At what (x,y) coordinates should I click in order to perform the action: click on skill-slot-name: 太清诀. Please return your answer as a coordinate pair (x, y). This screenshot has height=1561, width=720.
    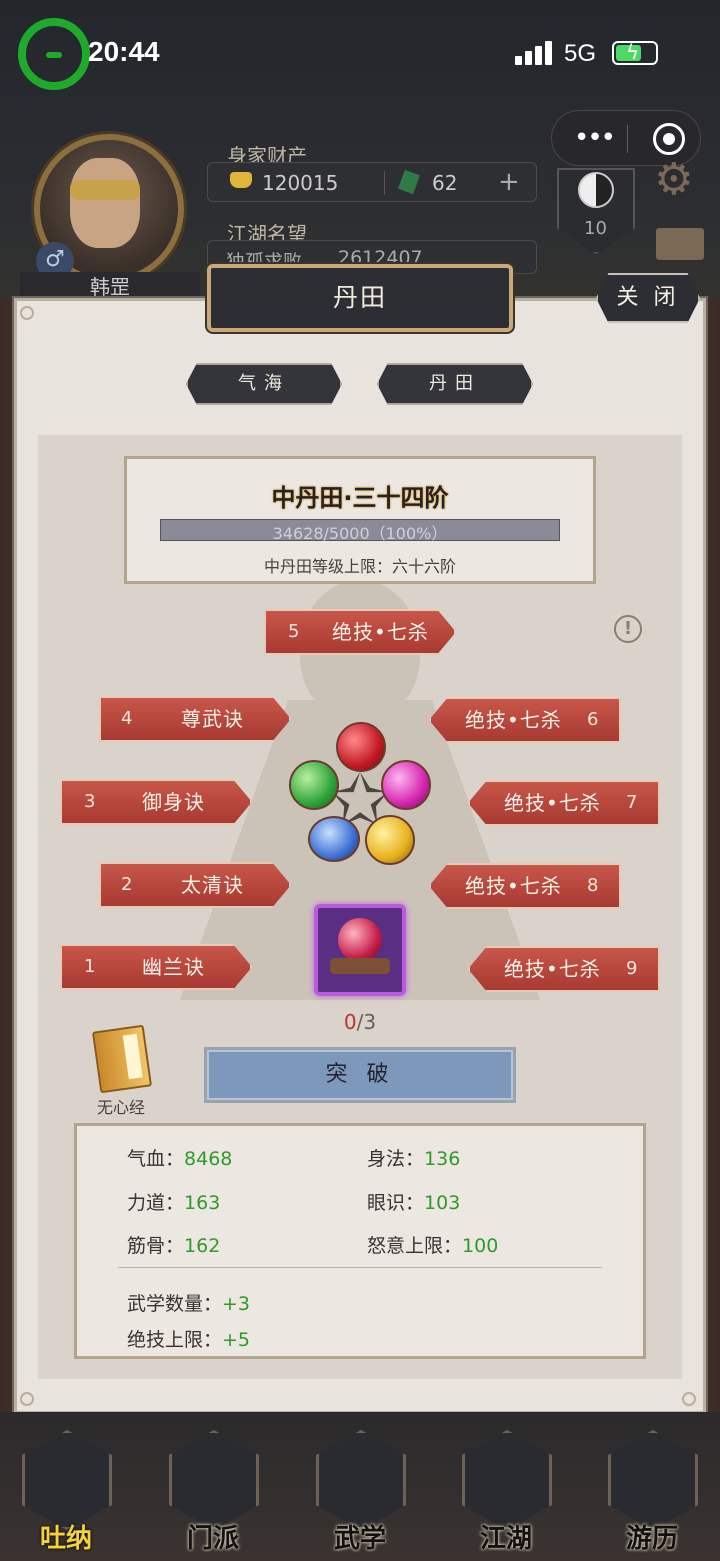
    Looking at the image, I should click on (212, 885).